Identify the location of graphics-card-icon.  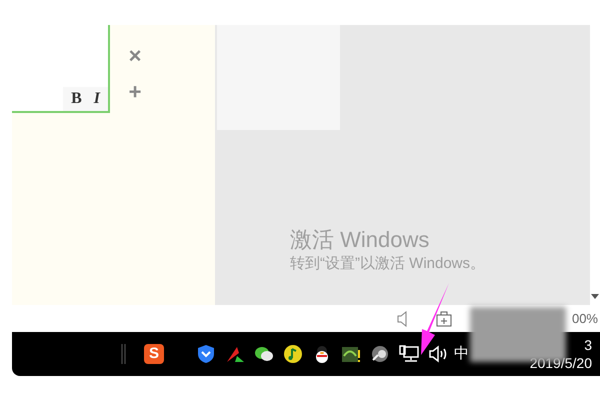
(351, 354).